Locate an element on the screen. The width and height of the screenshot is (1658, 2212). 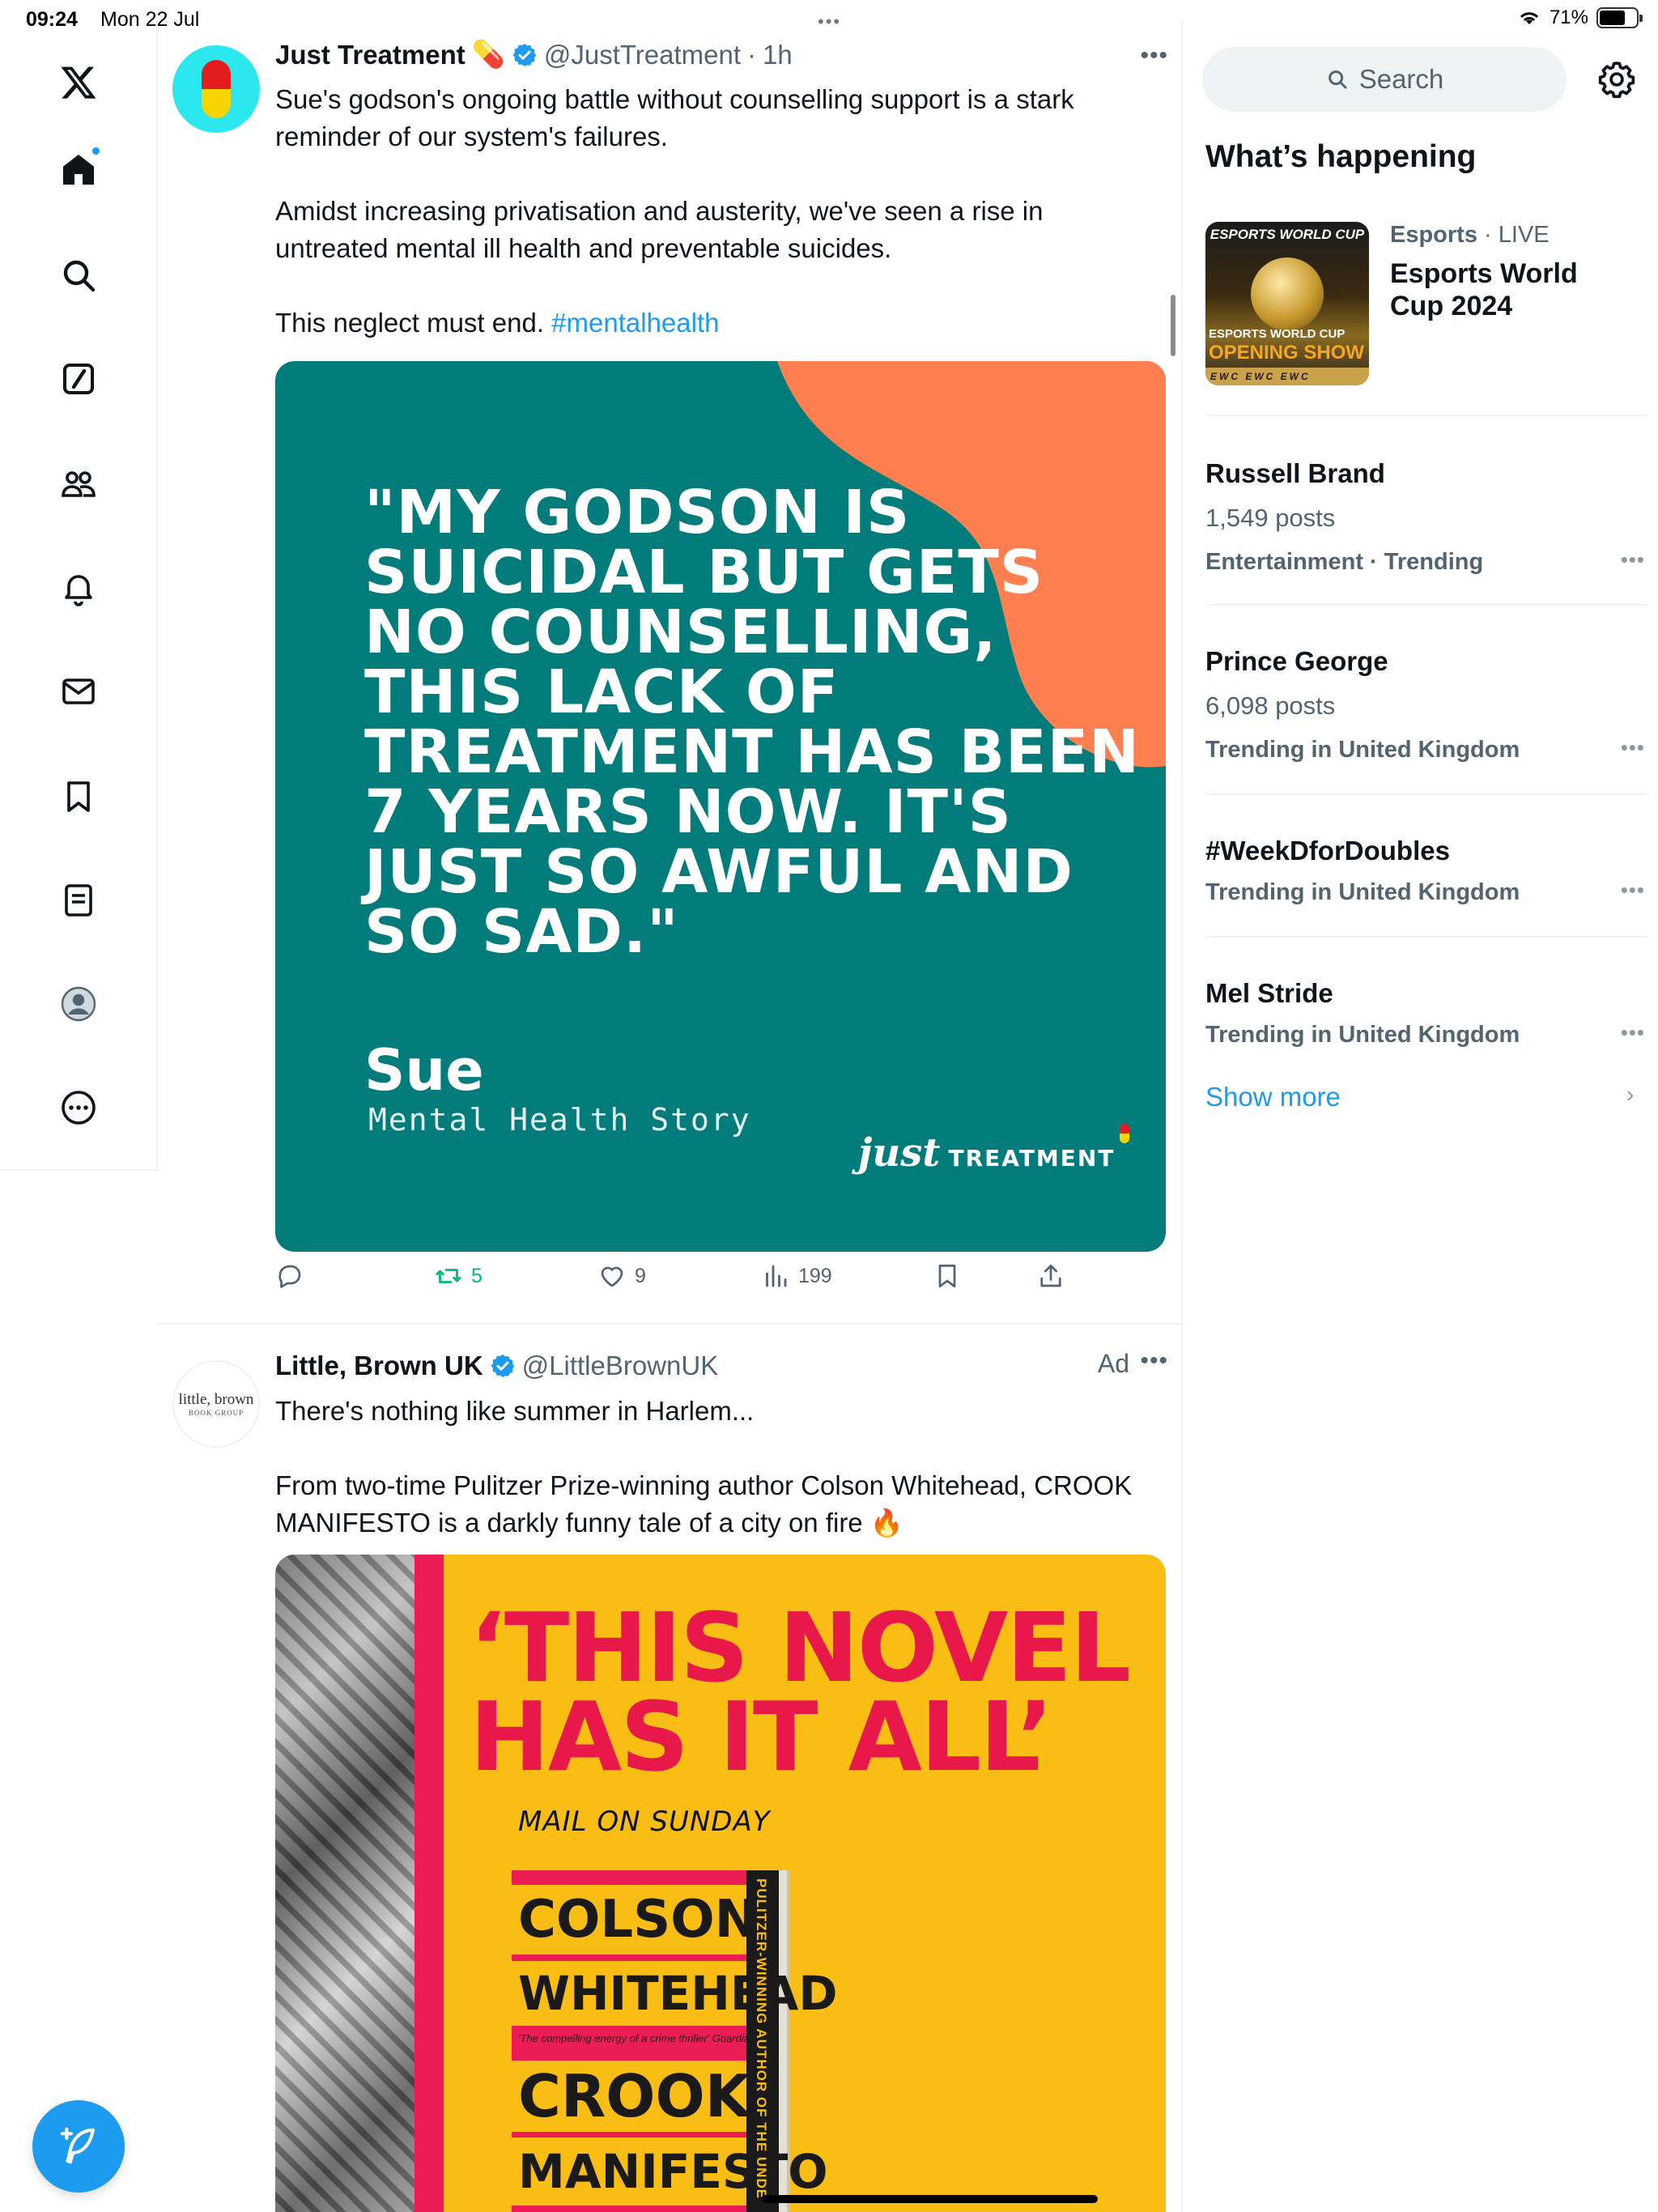
x-logo-icon is located at coordinates (78, 83).